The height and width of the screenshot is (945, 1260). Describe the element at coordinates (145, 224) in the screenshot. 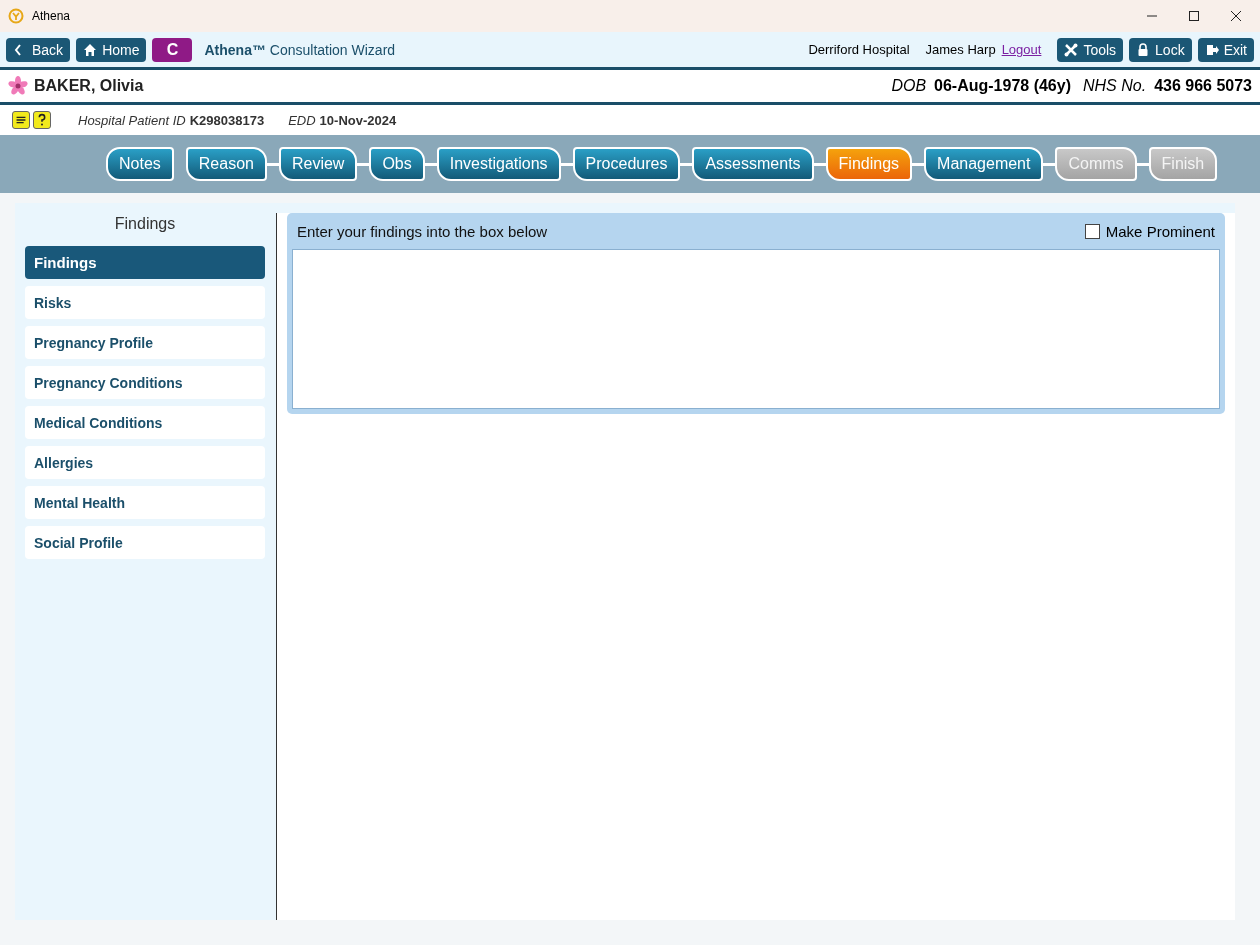

I see `sidebar-title: Findings` at that location.